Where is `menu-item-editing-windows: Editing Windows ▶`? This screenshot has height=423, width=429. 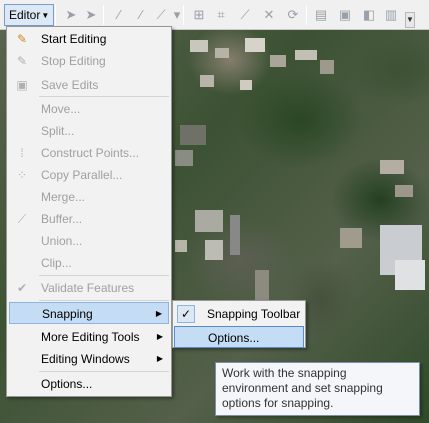 menu-item-editing-windows: Editing Windows ▶ is located at coordinates (89, 359).